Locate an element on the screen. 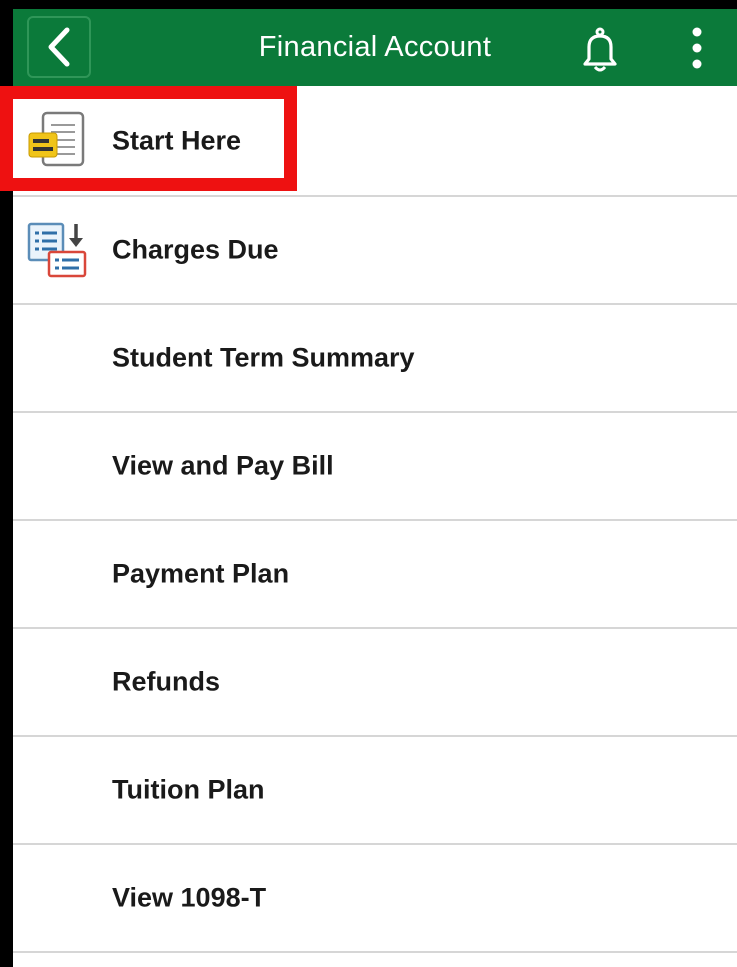 The height and width of the screenshot is (967, 737). menu-item-label: View 1098-T is located at coordinates (189, 897).